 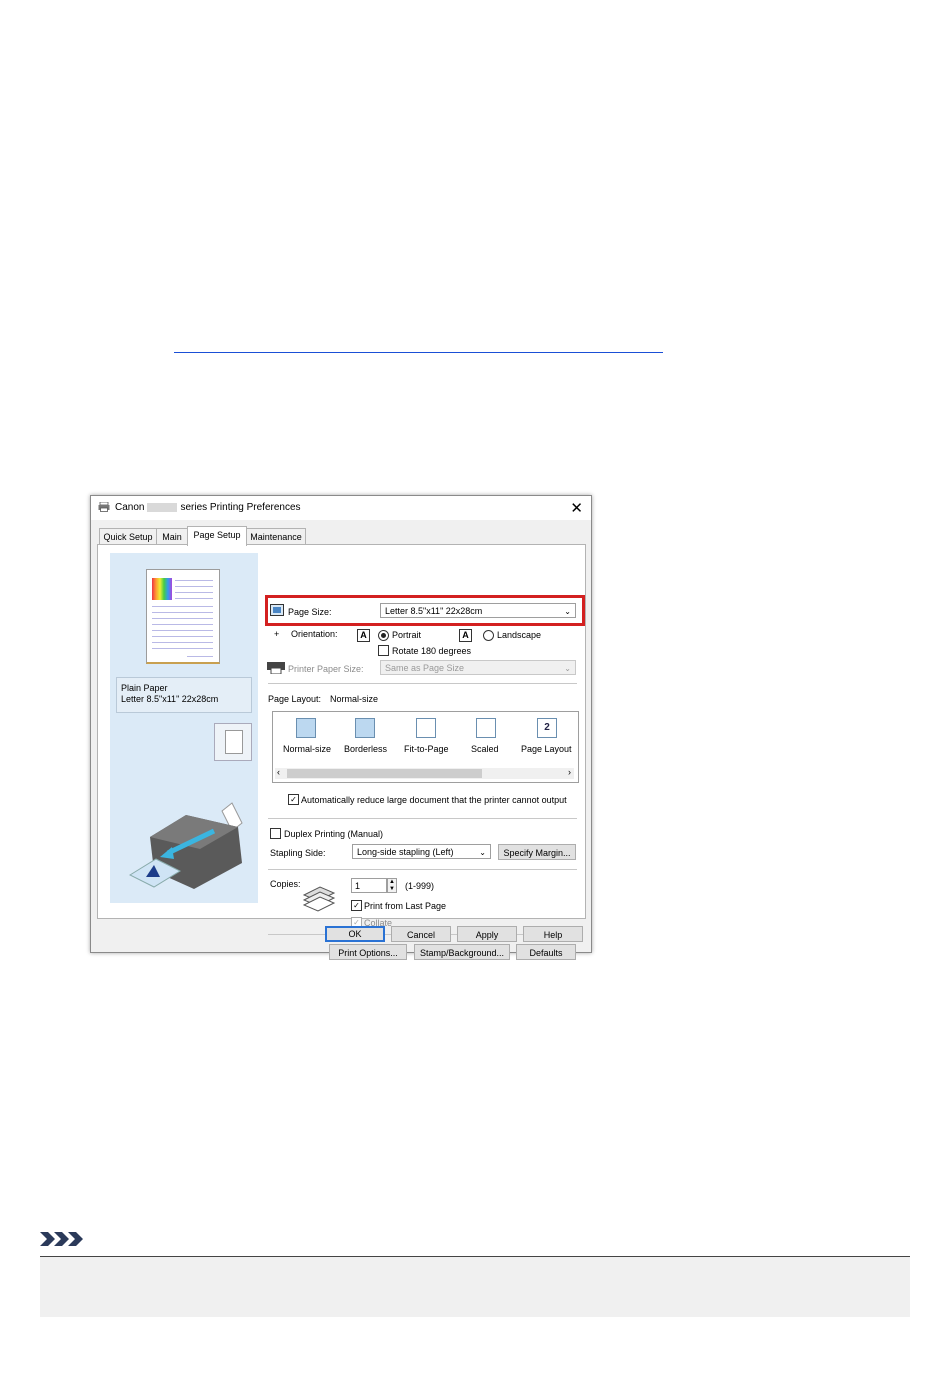 What do you see at coordinates (130, 507) in the screenshot?
I see `title-brand: Canon` at bounding box center [130, 507].